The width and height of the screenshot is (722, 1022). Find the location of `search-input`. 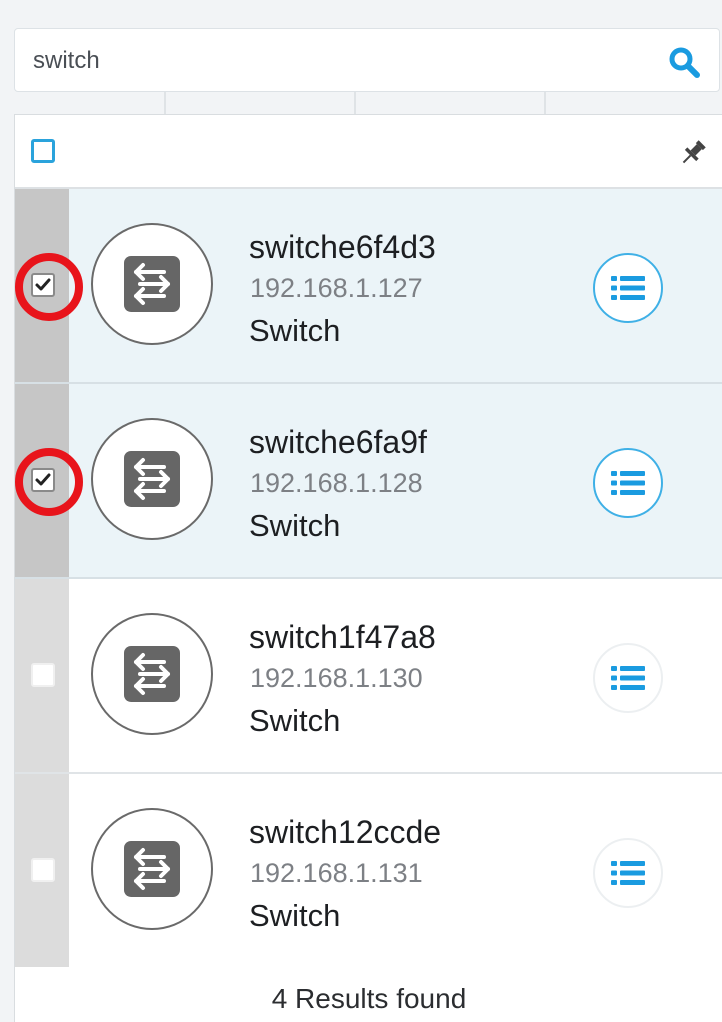

search-input is located at coordinates (343, 61).